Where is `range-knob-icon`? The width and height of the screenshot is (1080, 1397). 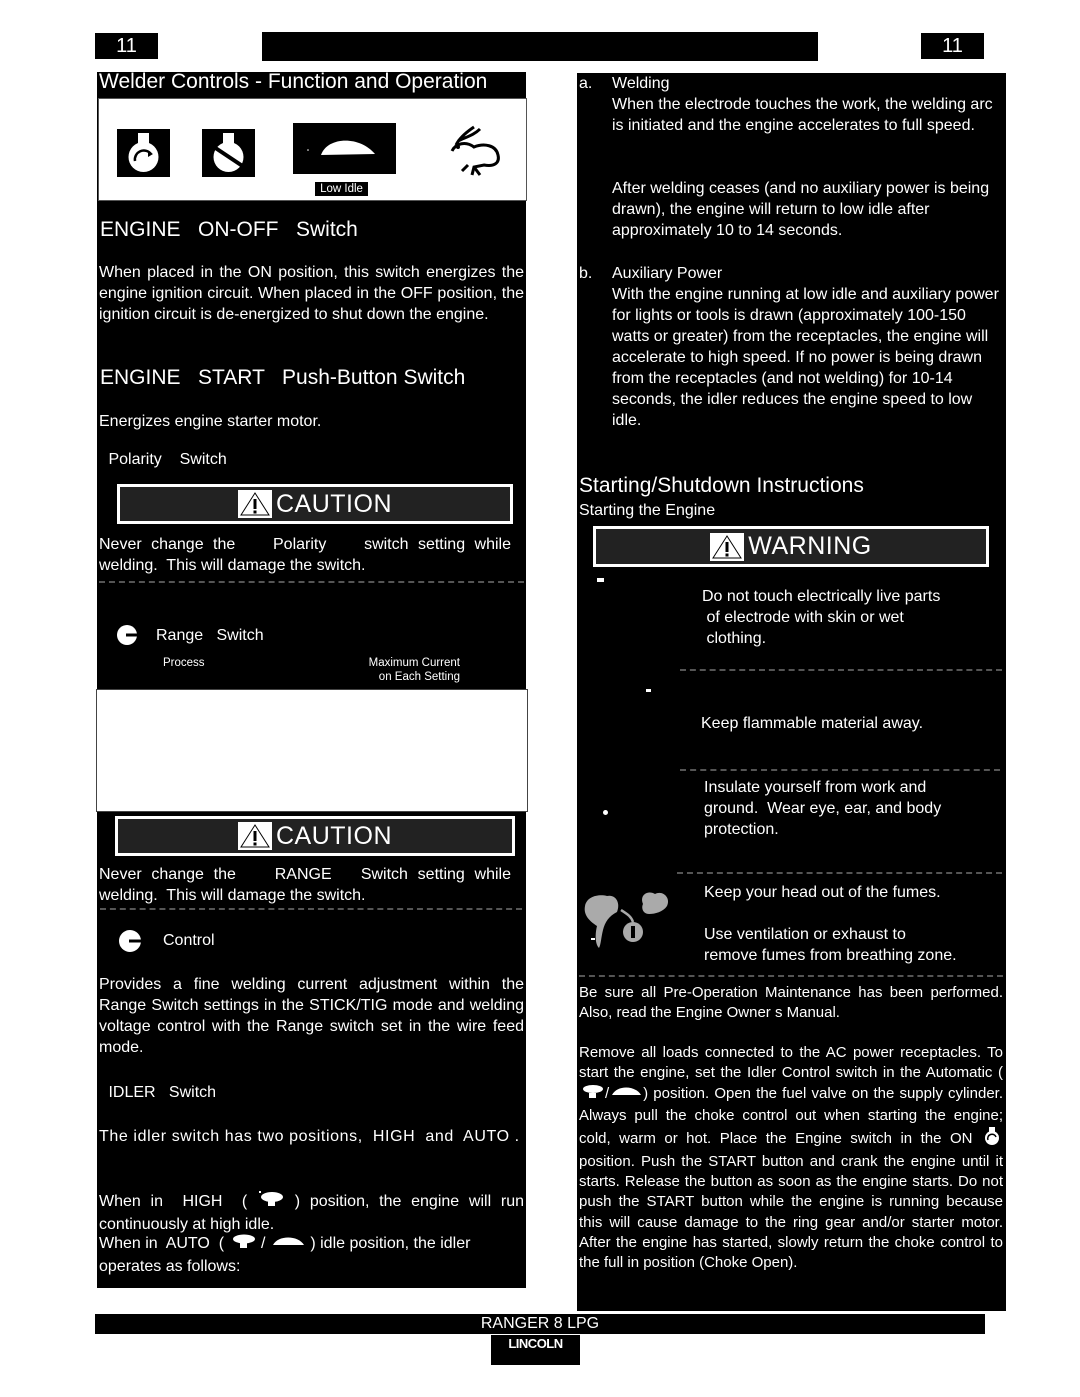
range-knob-icon is located at coordinates (127, 635).